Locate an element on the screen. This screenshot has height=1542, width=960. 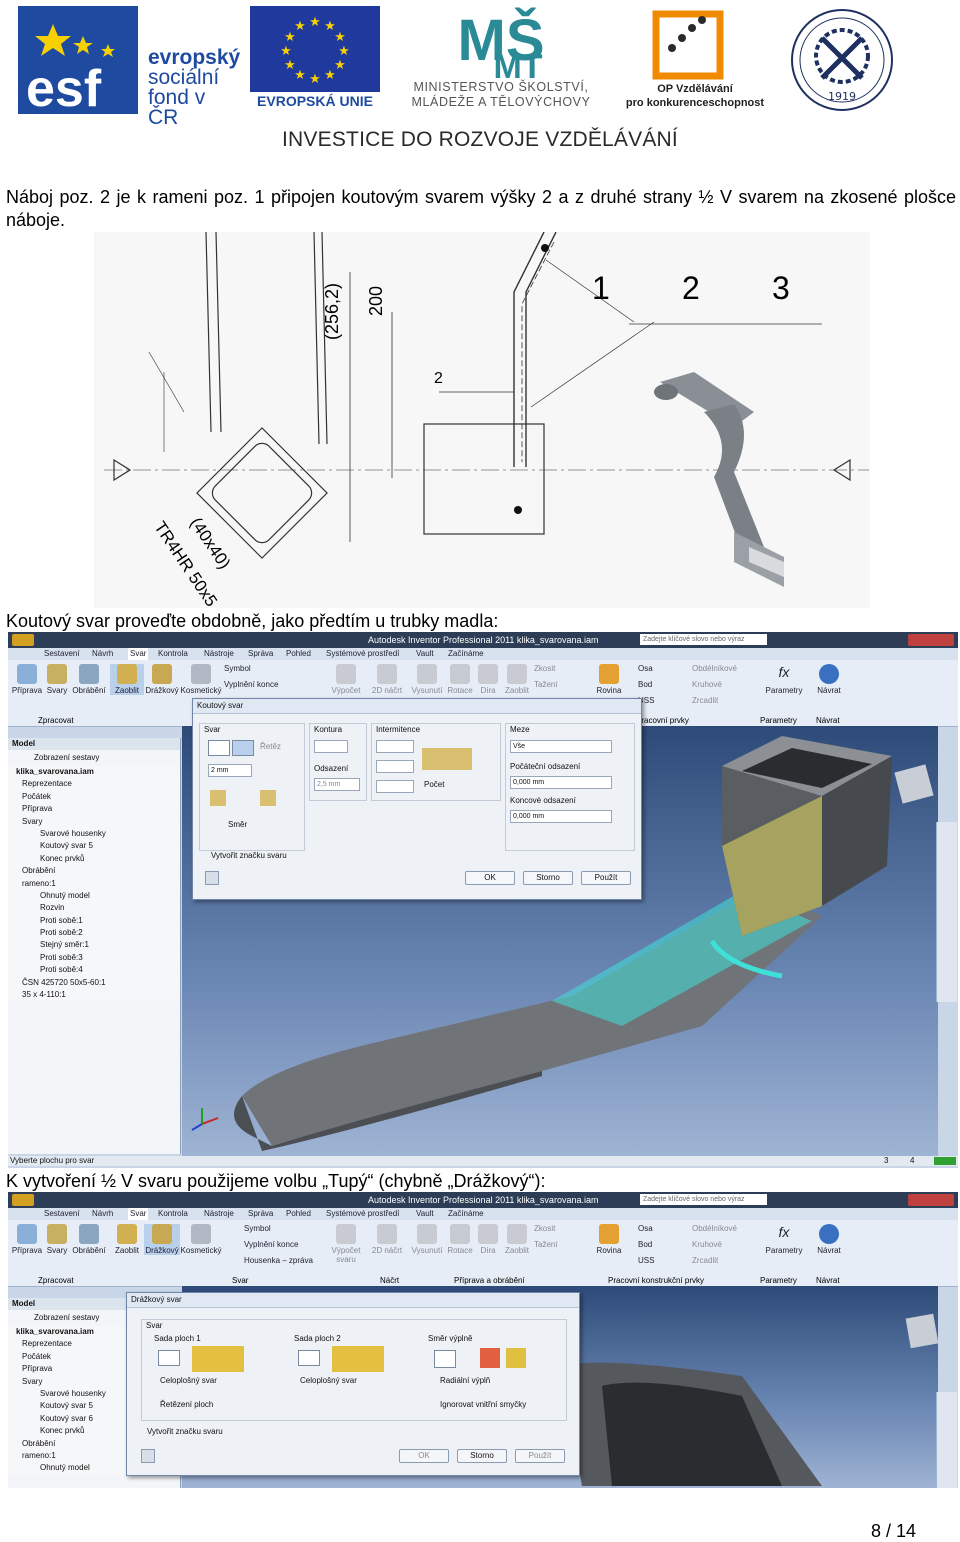
obrabeni-button-2: Obrábění is located at coordinates (89, 1239).